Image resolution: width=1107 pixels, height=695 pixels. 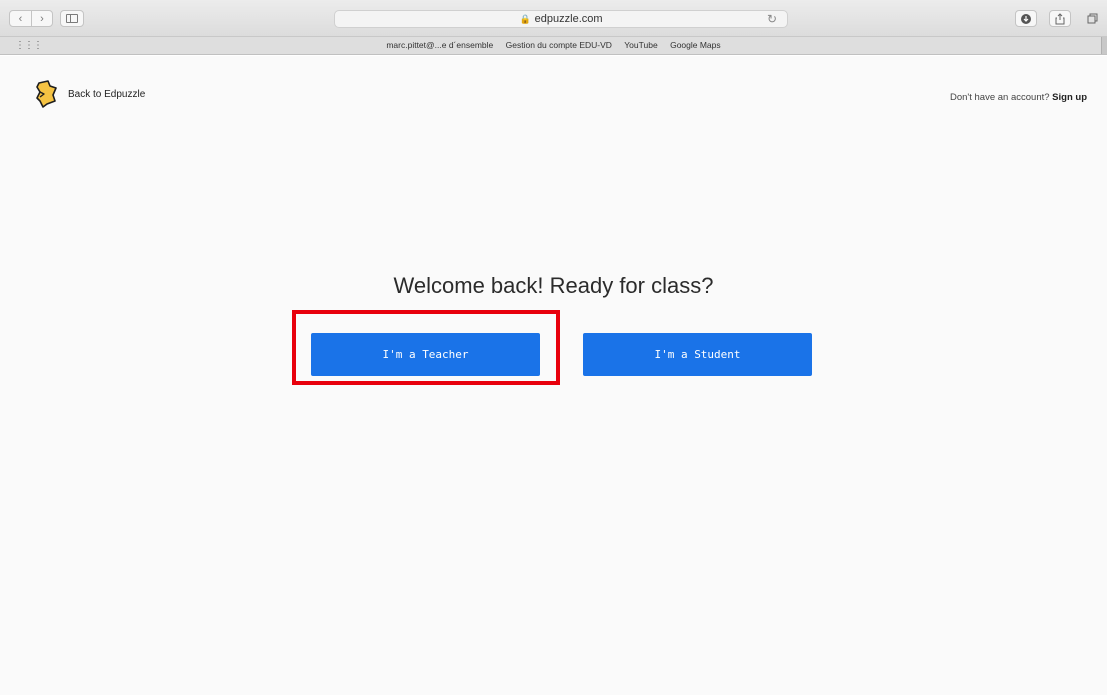 I want to click on lock-icon: 🔒, so click(x=525, y=18).